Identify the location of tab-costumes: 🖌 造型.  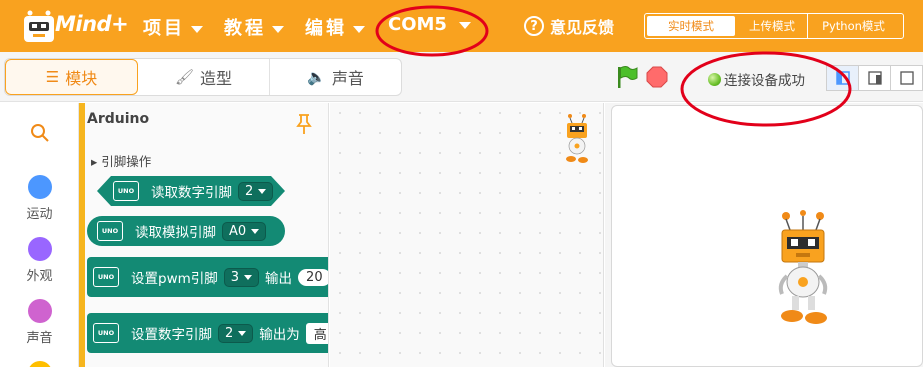
(204, 77).